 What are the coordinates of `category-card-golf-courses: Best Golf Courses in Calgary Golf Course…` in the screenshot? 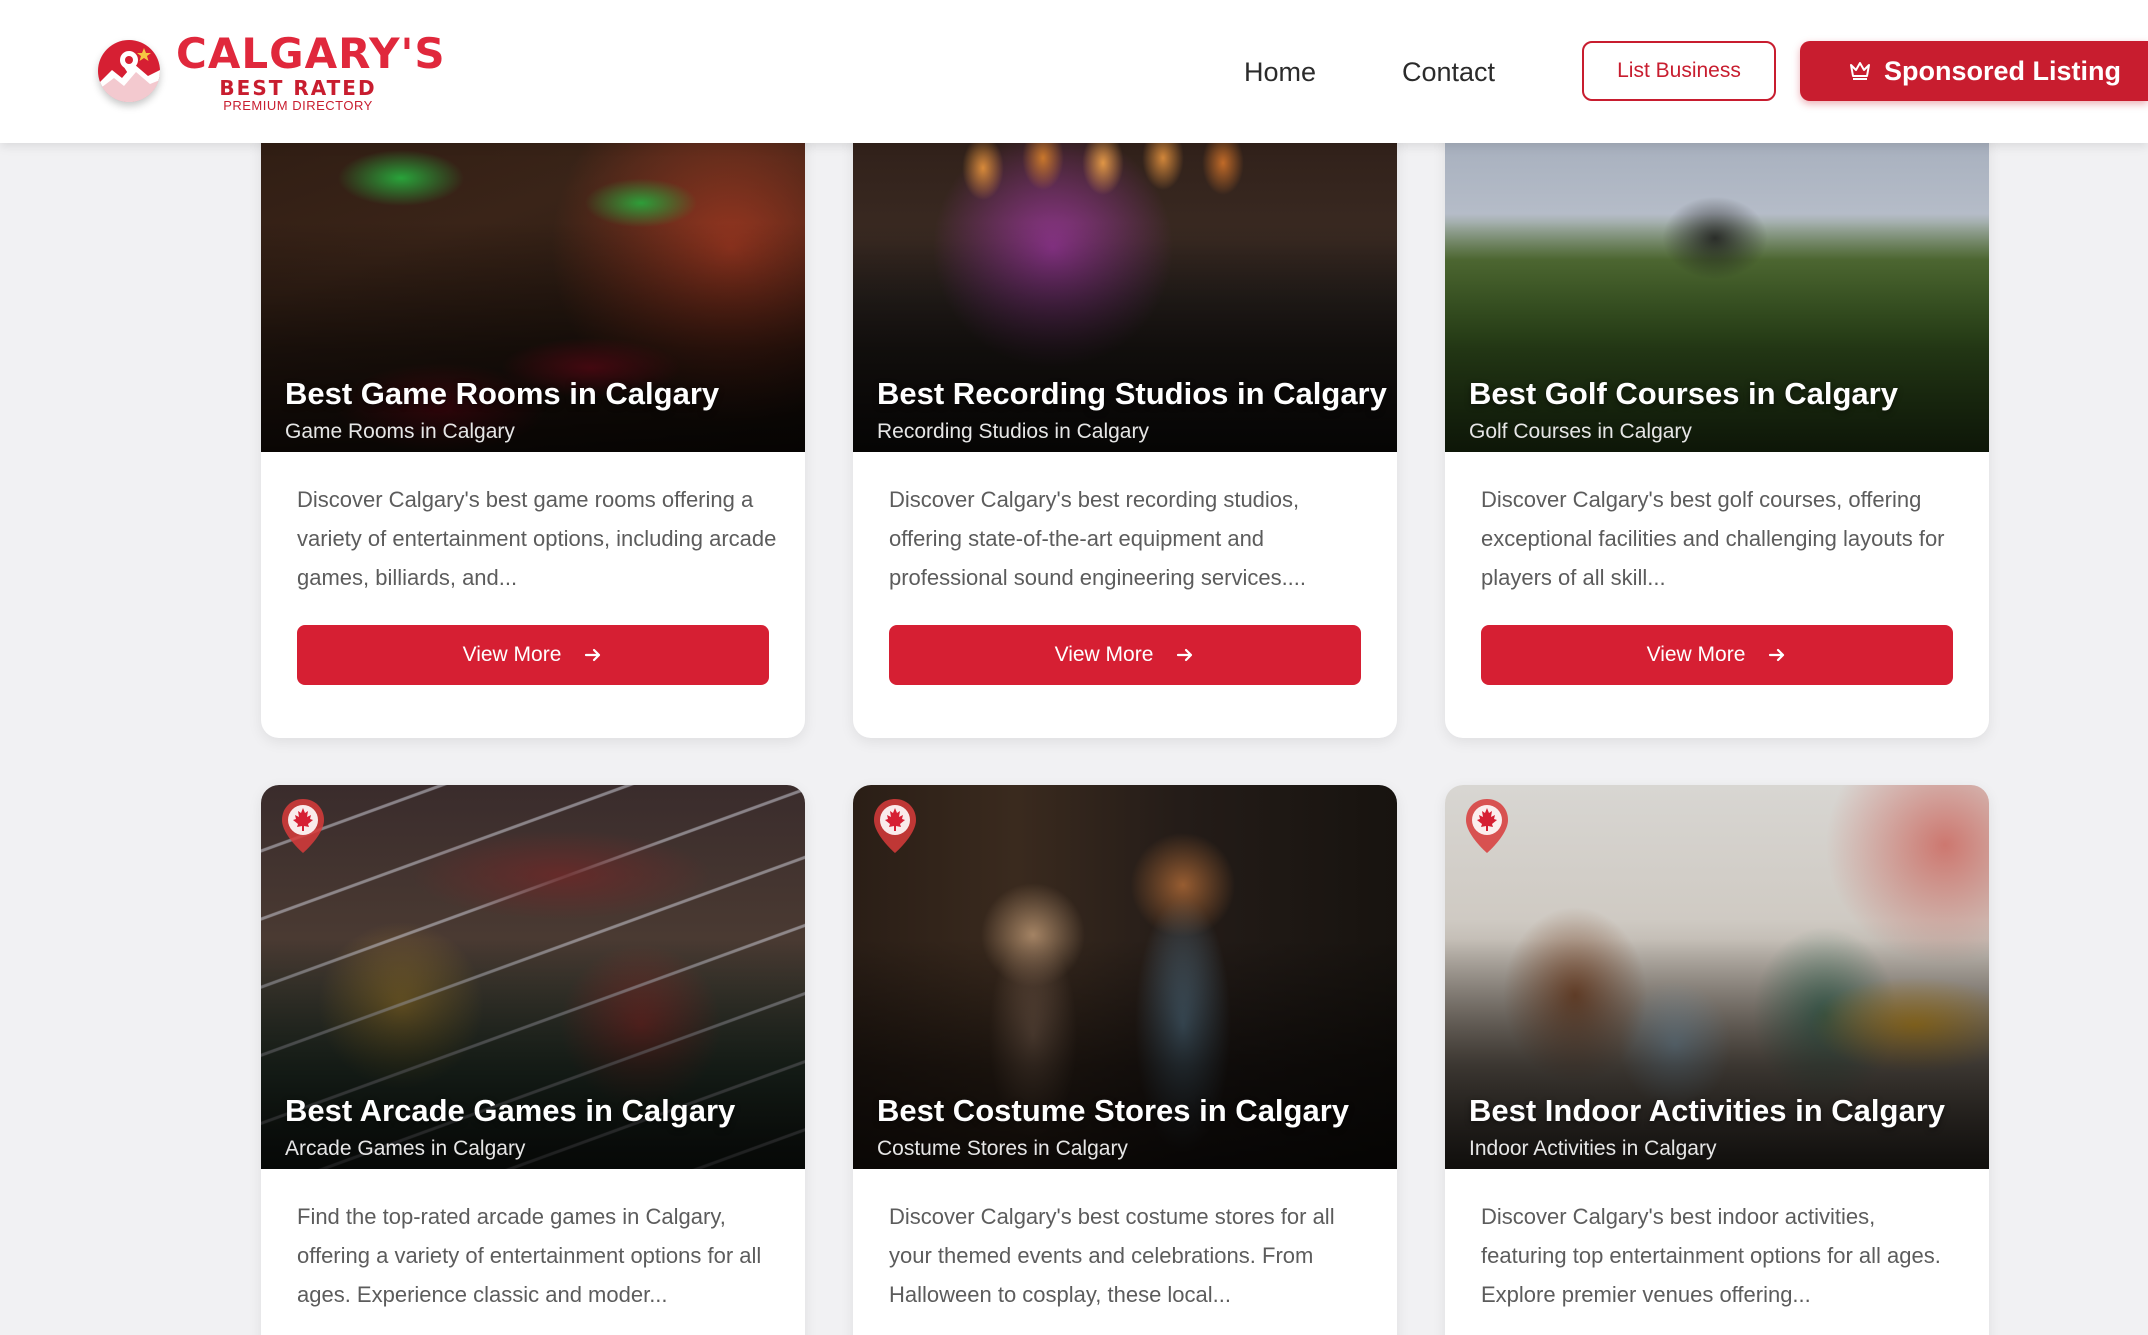 It's located at (1717, 403).